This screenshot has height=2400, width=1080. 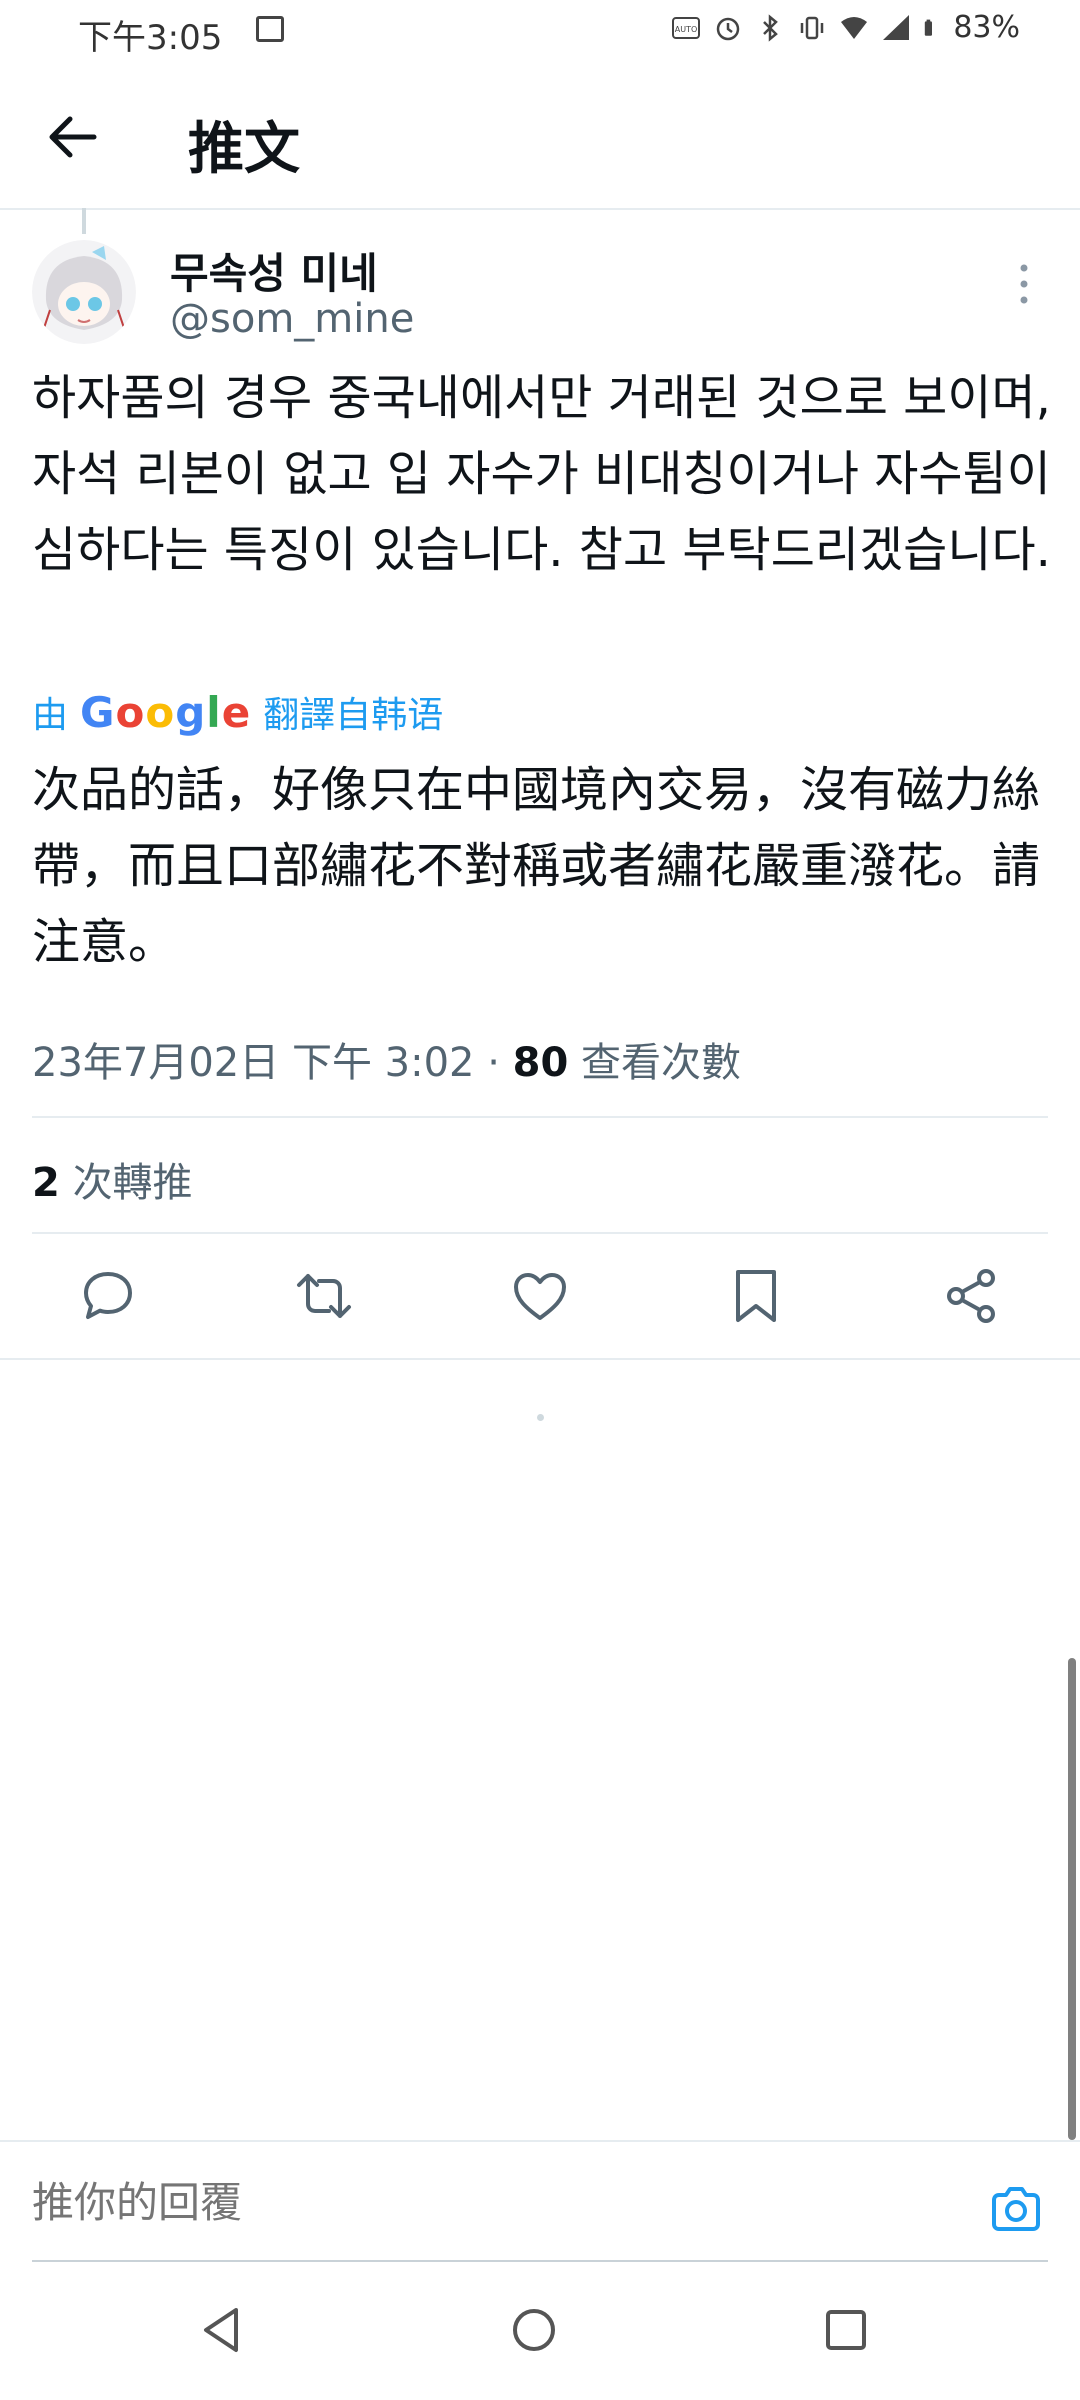 What do you see at coordinates (540, 1063) in the screenshot?
I see `views-count: 80` at bounding box center [540, 1063].